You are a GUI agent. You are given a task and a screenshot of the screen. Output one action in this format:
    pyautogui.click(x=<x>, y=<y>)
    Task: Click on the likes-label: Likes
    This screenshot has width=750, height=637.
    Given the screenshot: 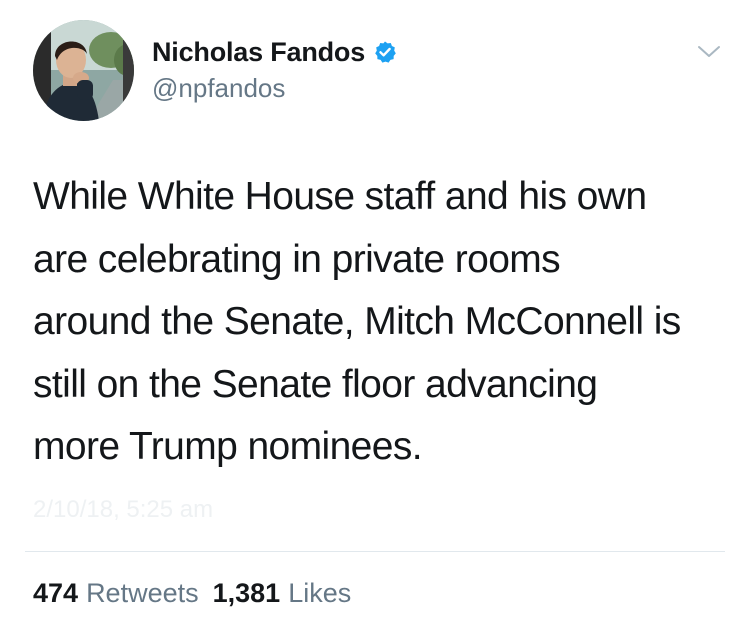 What is the action you would take?
    pyautogui.click(x=320, y=593)
    